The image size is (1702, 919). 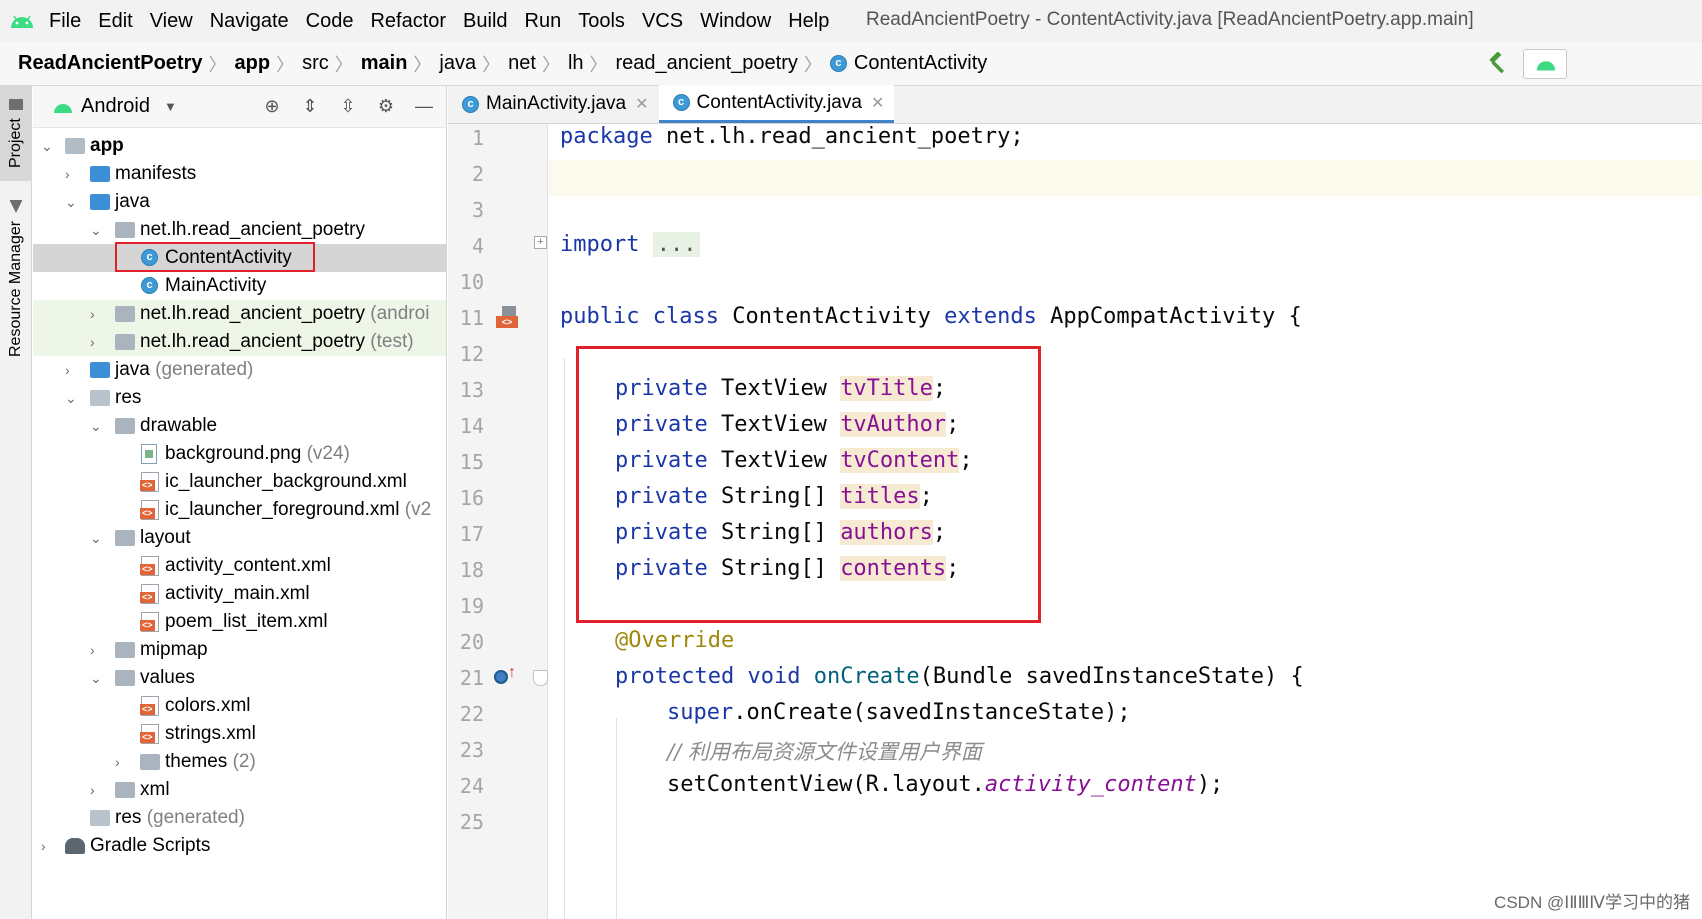 What do you see at coordinates (808, 21) in the screenshot?
I see `menu-help: Help` at bounding box center [808, 21].